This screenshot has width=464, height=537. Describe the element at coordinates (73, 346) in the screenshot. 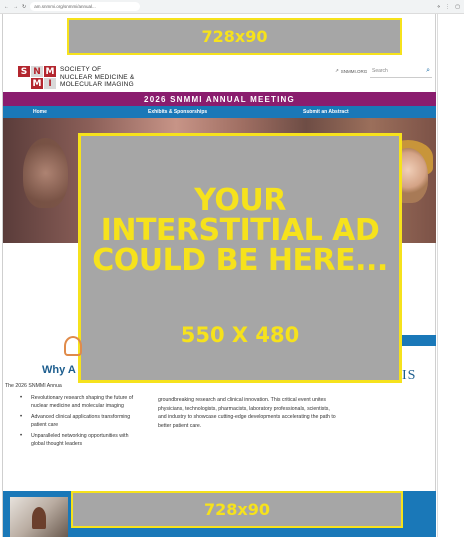

I see `person-icon` at that location.